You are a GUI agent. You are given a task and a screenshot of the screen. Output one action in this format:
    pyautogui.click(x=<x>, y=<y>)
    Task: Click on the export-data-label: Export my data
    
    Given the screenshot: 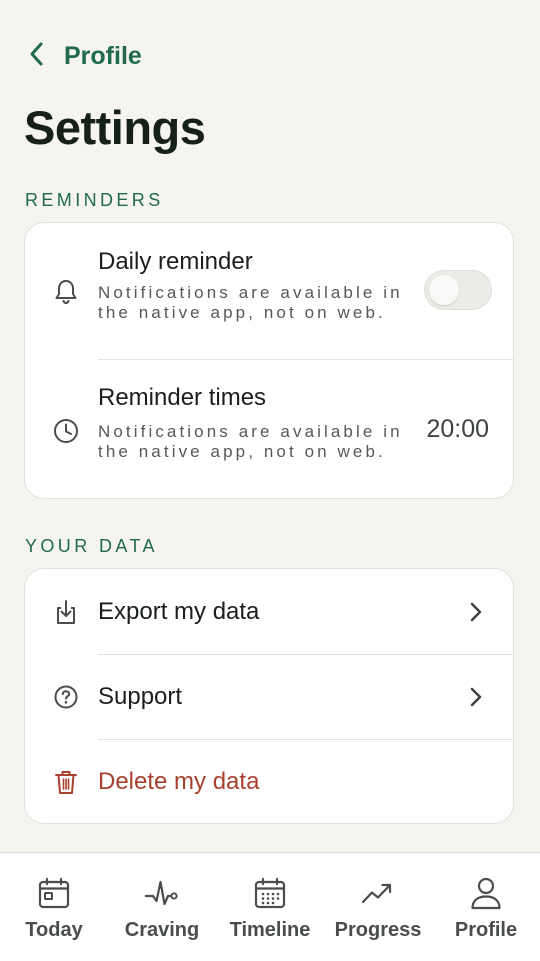 What is the action you would take?
    pyautogui.click(x=179, y=611)
    